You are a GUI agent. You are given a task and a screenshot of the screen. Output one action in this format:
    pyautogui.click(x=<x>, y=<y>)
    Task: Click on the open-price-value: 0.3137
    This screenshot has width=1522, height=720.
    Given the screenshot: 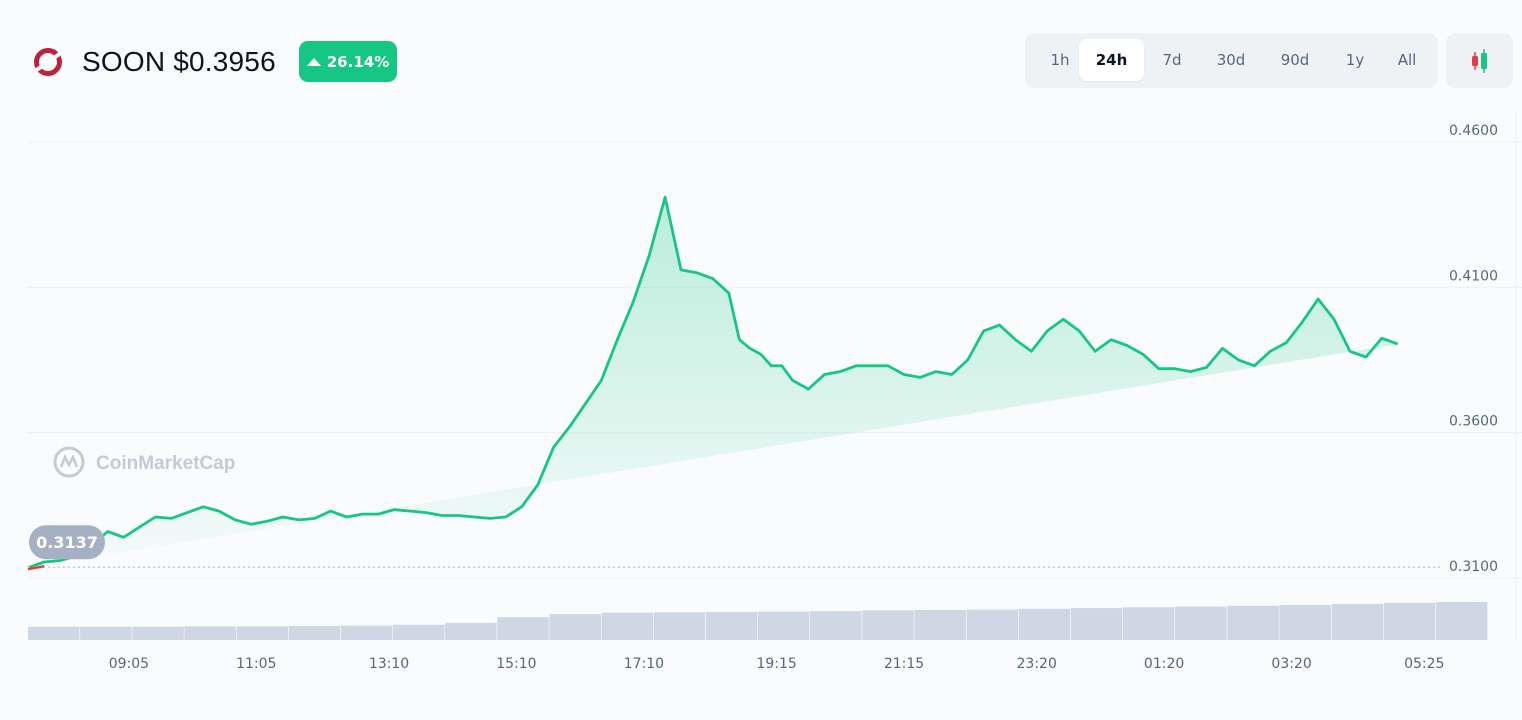 What is the action you would take?
    pyautogui.click(x=67, y=542)
    